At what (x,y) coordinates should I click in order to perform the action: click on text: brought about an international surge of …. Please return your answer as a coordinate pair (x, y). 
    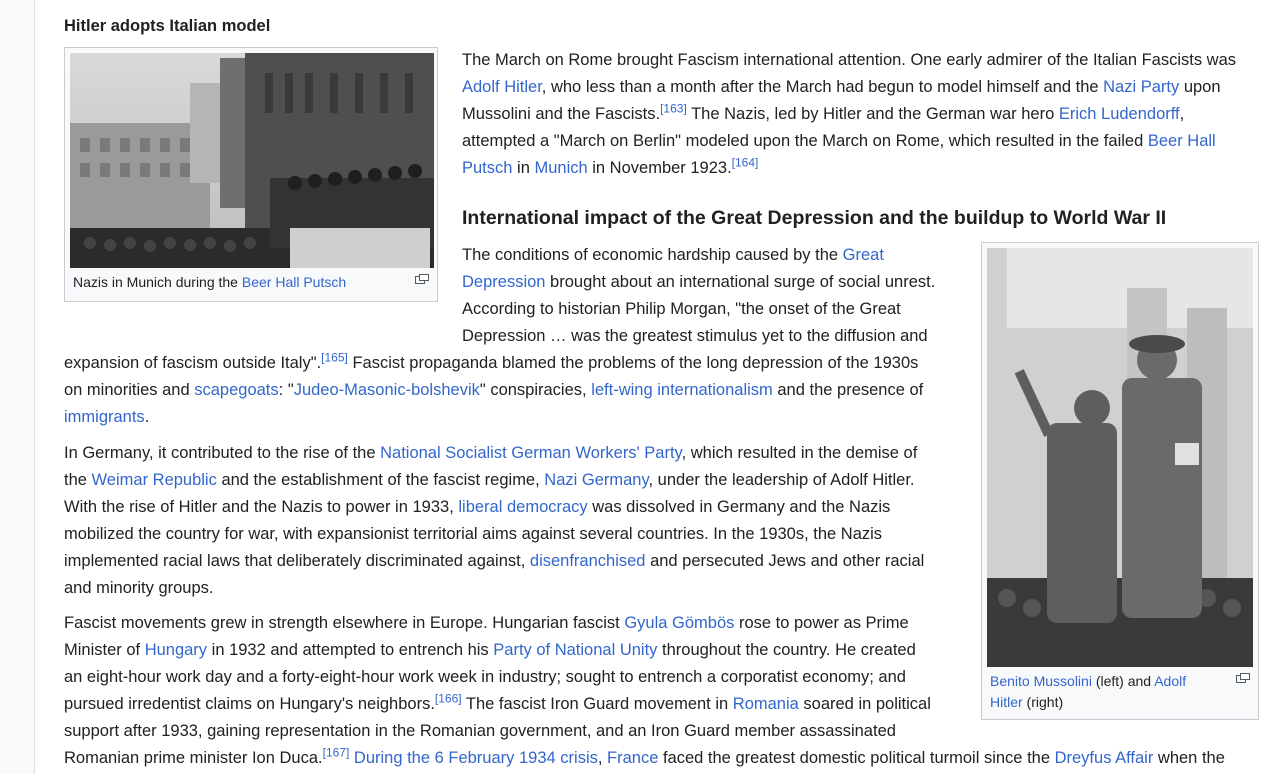
    Looking at the image, I should click on (740, 282).